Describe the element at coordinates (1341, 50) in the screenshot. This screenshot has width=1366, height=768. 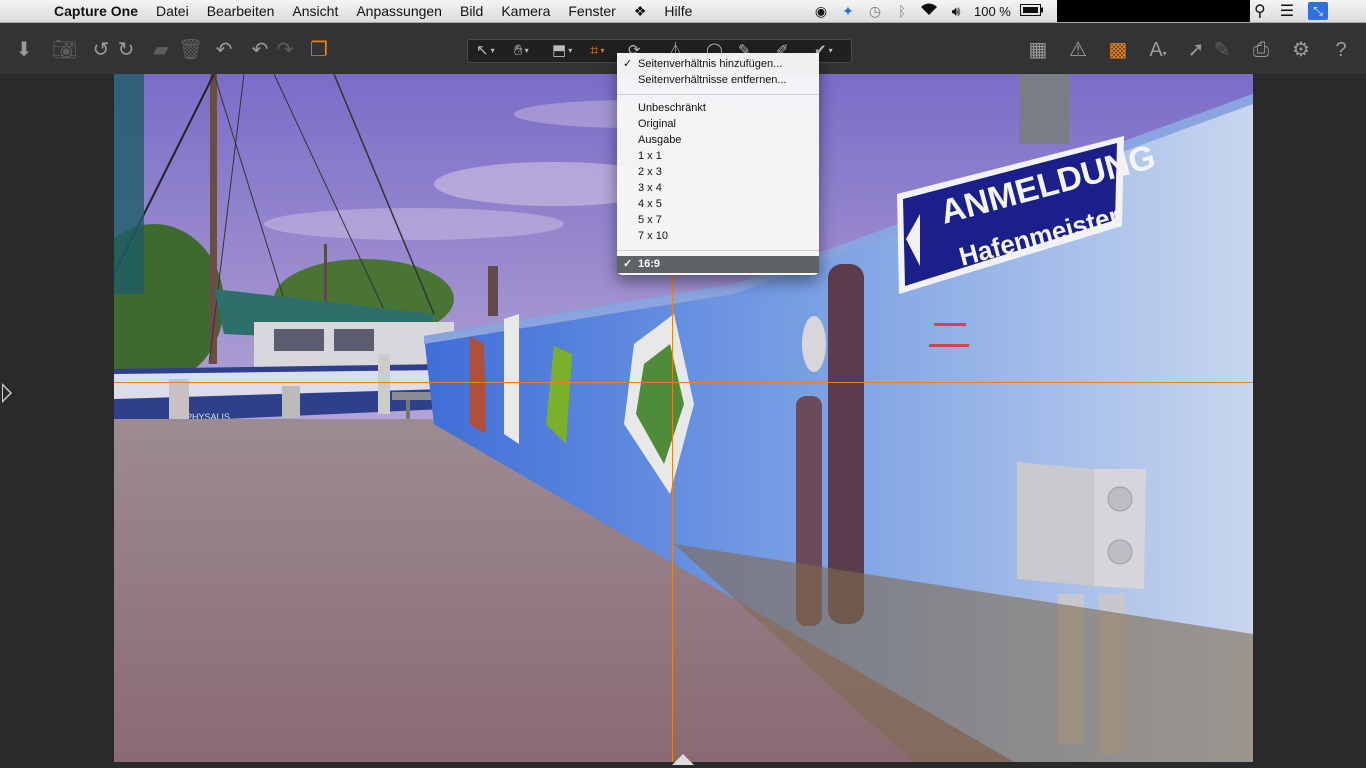
I see `help-icon: ?` at that location.